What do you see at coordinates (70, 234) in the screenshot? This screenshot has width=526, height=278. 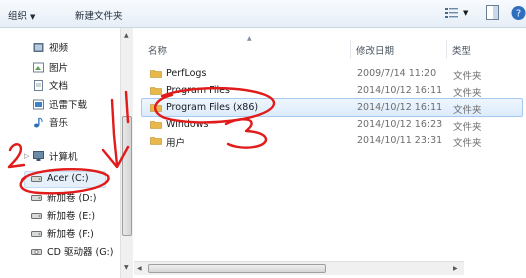 I see `nav-item-label: 新加卷 (F:)` at bounding box center [70, 234].